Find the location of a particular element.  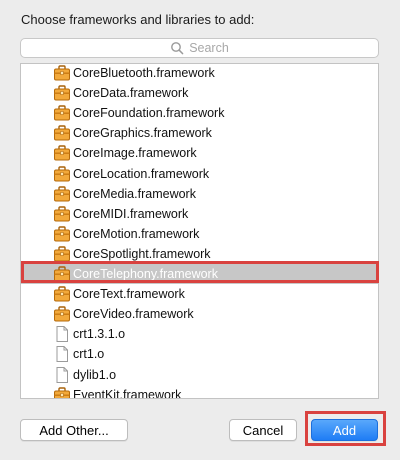

list-item: crt1.3.1.o is located at coordinates (199, 334).